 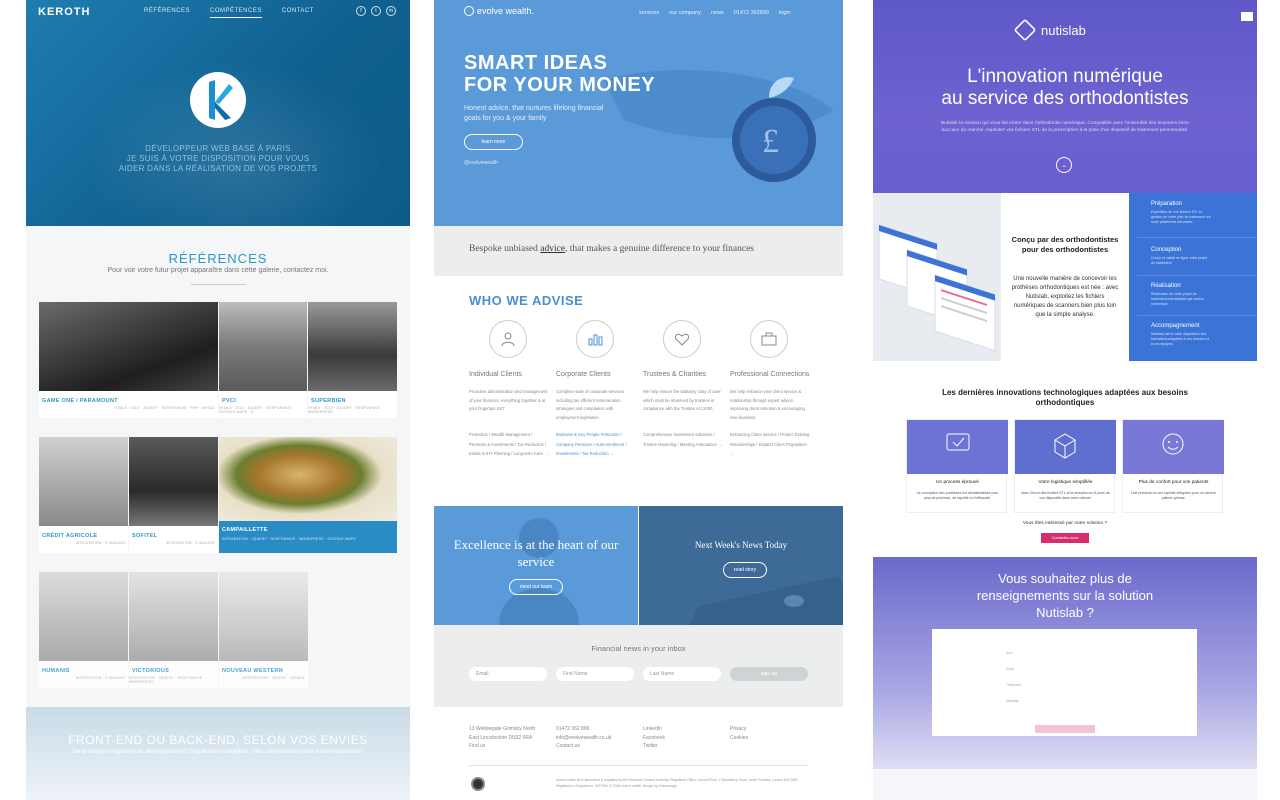 What do you see at coordinates (536, 587) in the screenshot?
I see `meet-our-team-button: meet our team` at bounding box center [536, 587].